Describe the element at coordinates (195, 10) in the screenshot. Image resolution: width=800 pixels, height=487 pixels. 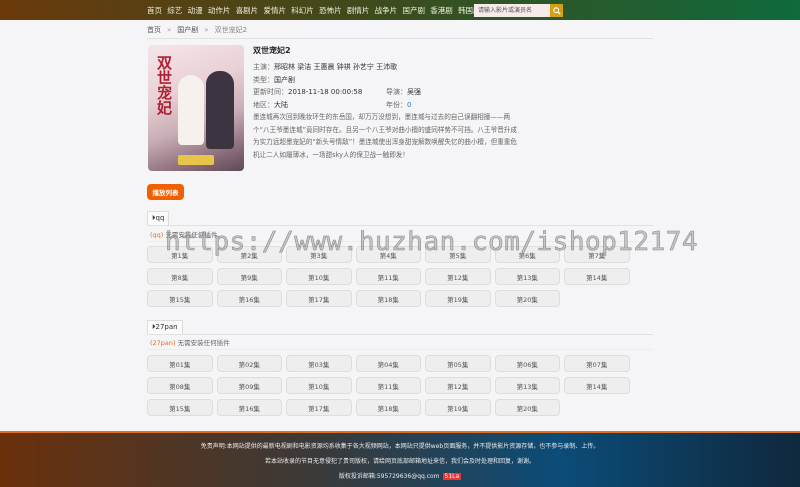
I see `nav-item: 动漫` at that location.